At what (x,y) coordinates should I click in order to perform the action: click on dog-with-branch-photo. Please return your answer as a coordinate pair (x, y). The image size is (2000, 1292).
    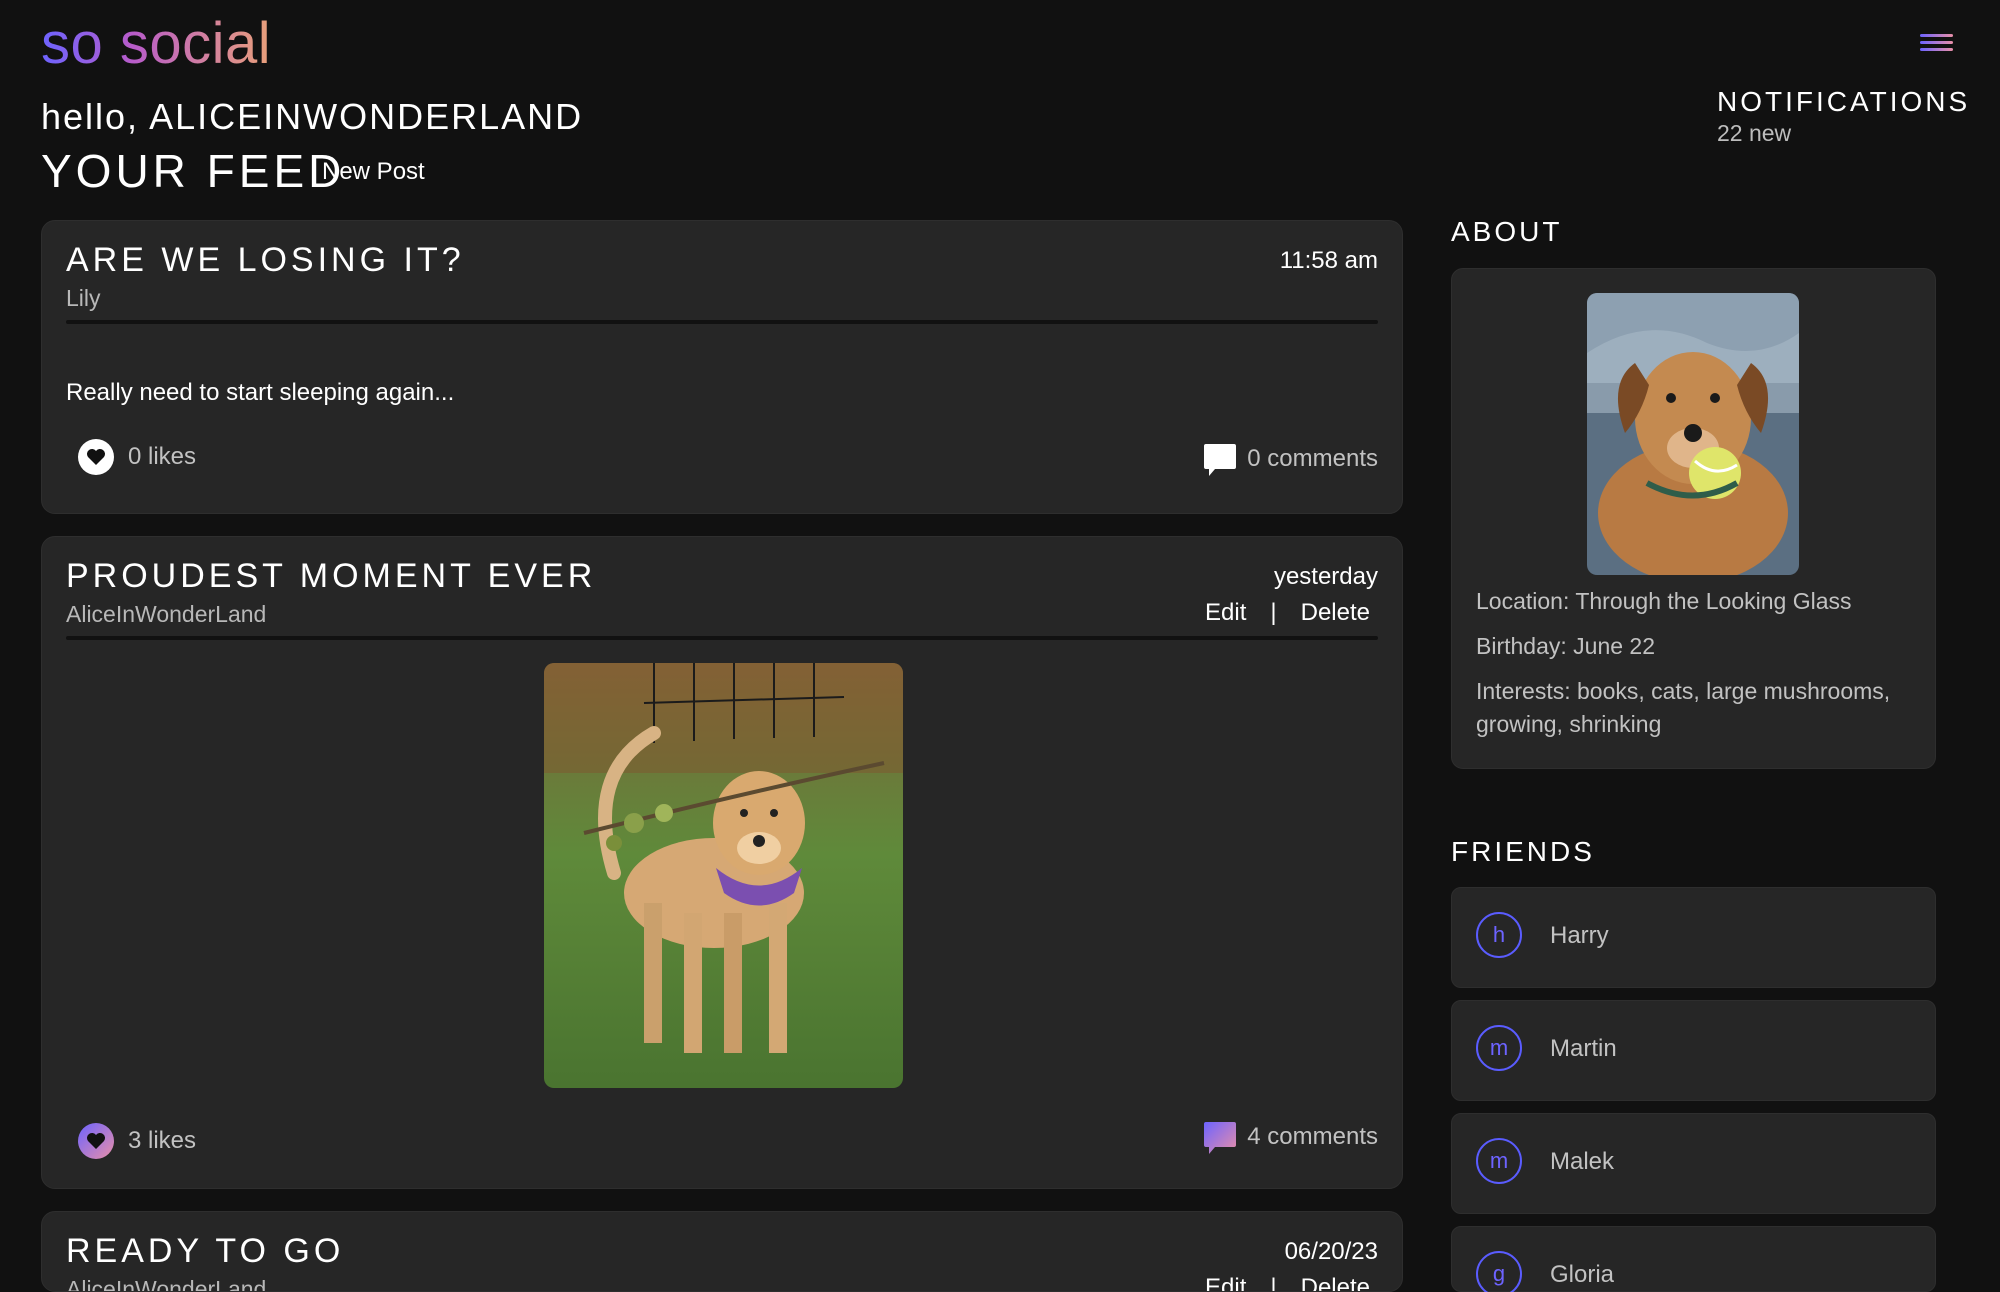
    Looking at the image, I should click on (723, 875).